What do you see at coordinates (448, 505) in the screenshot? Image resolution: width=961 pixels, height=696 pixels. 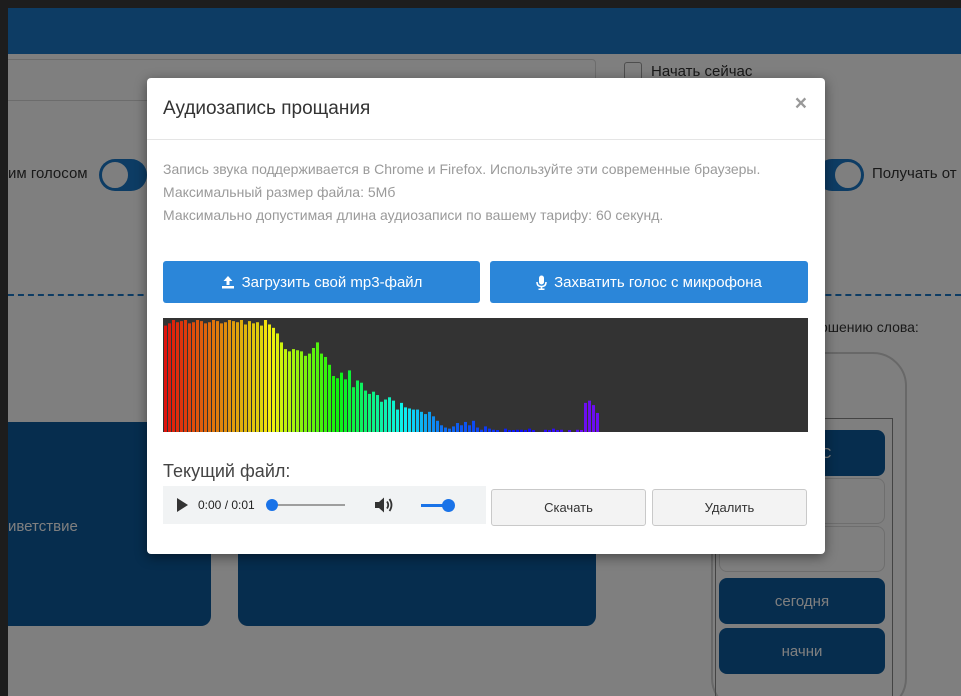 I see `volume-handle` at bounding box center [448, 505].